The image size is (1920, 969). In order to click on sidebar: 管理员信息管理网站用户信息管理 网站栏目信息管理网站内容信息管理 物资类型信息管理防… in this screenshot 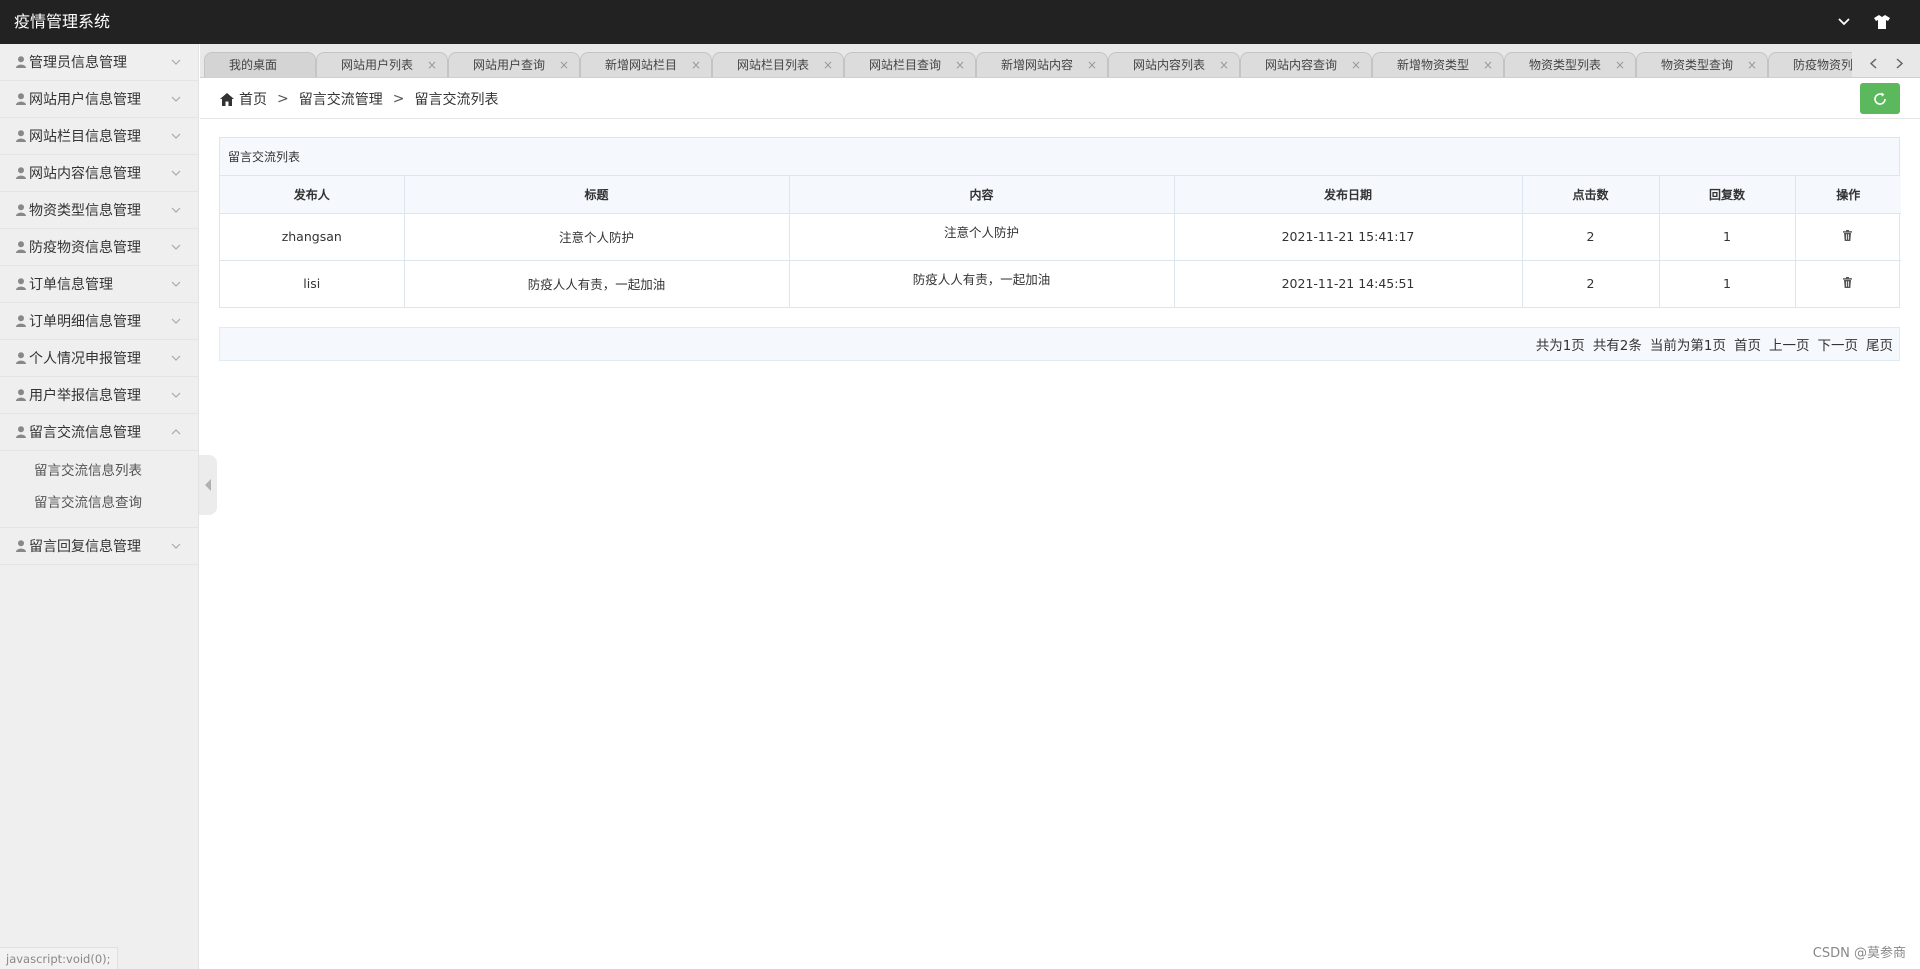, I will do `click(99, 506)`.